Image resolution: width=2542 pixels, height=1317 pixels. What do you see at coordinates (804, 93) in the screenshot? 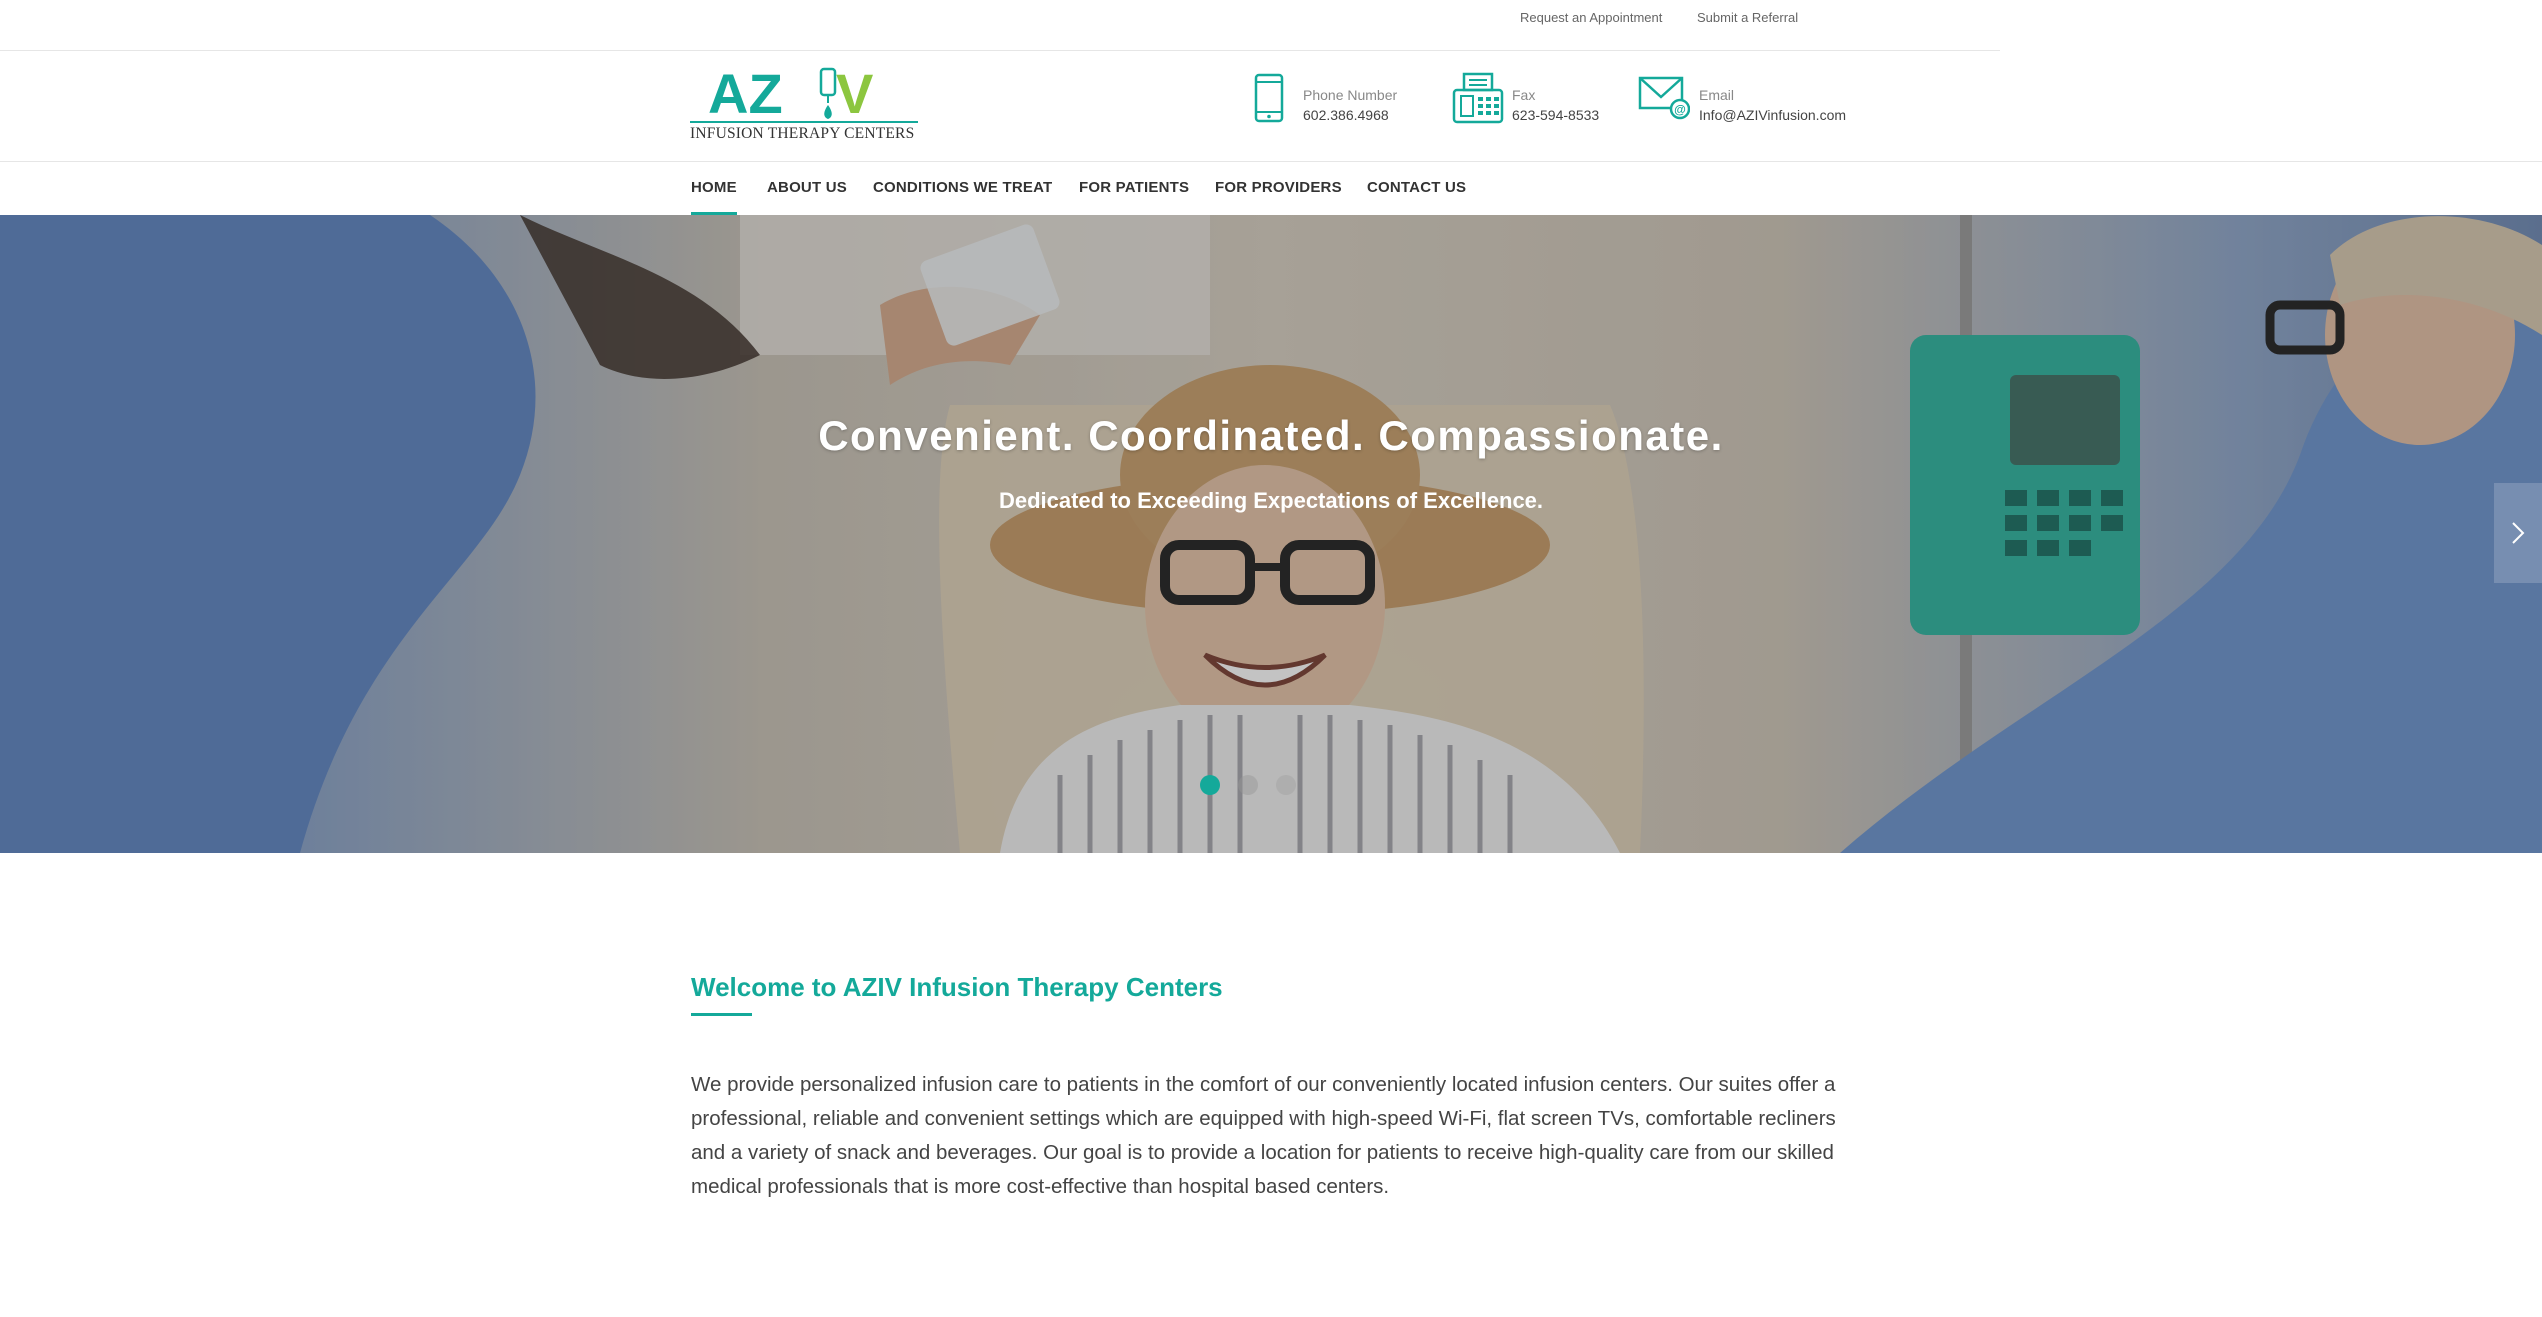
I see `logo-mark: AZ V` at bounding box center [804, 93].